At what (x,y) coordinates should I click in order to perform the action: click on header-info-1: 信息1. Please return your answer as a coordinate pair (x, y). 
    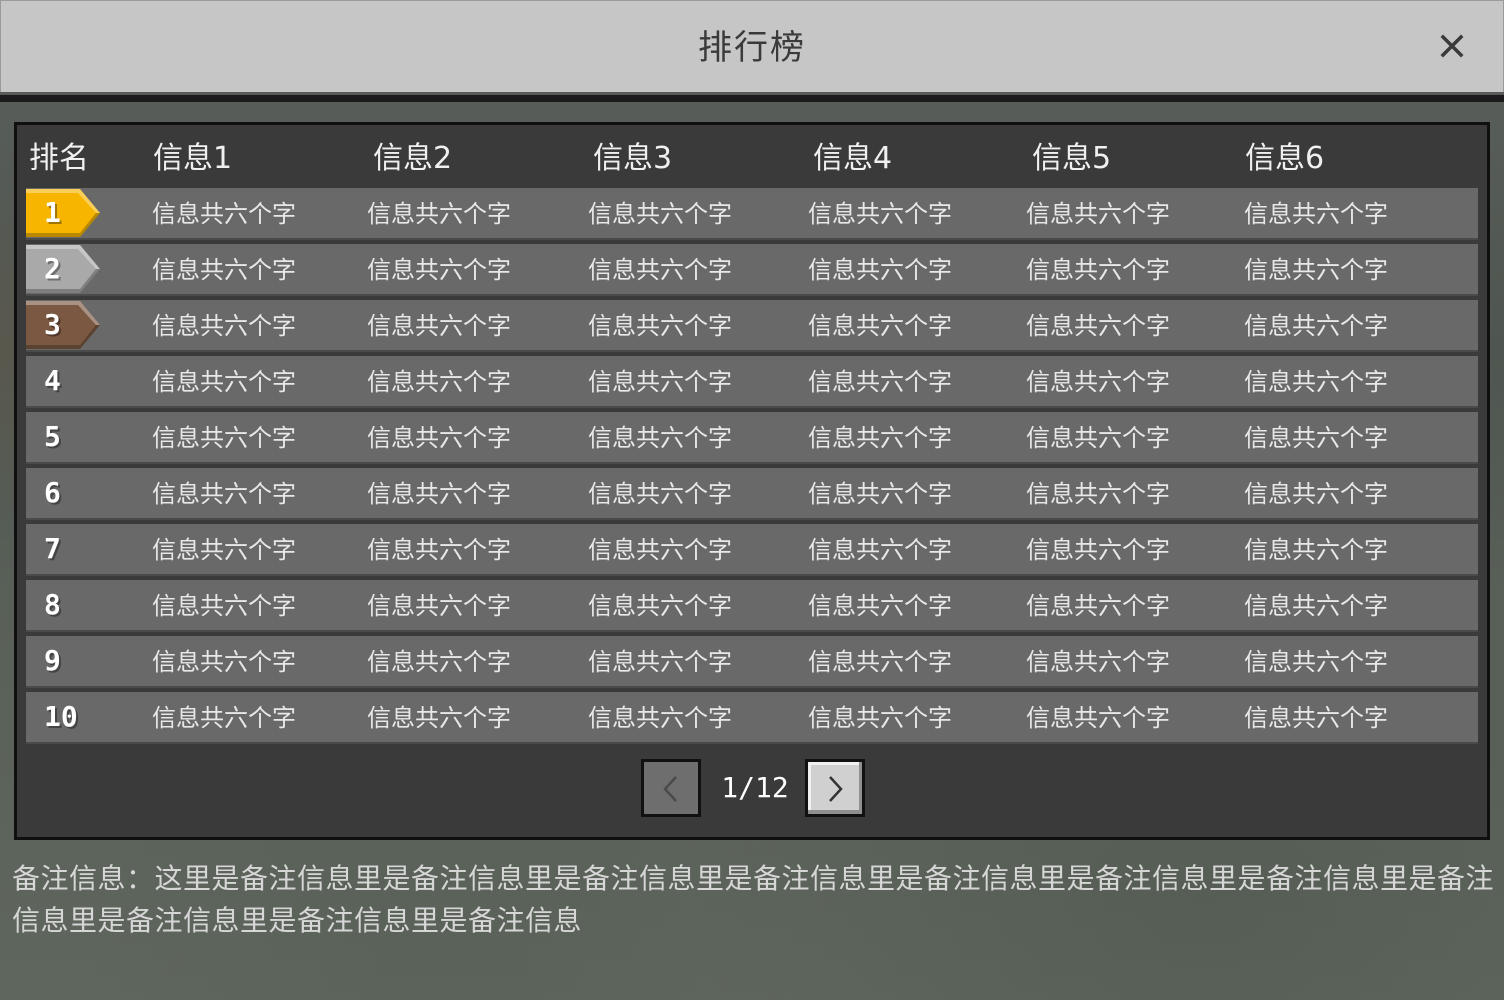
    Looking at the image, I should click on (193, 158).